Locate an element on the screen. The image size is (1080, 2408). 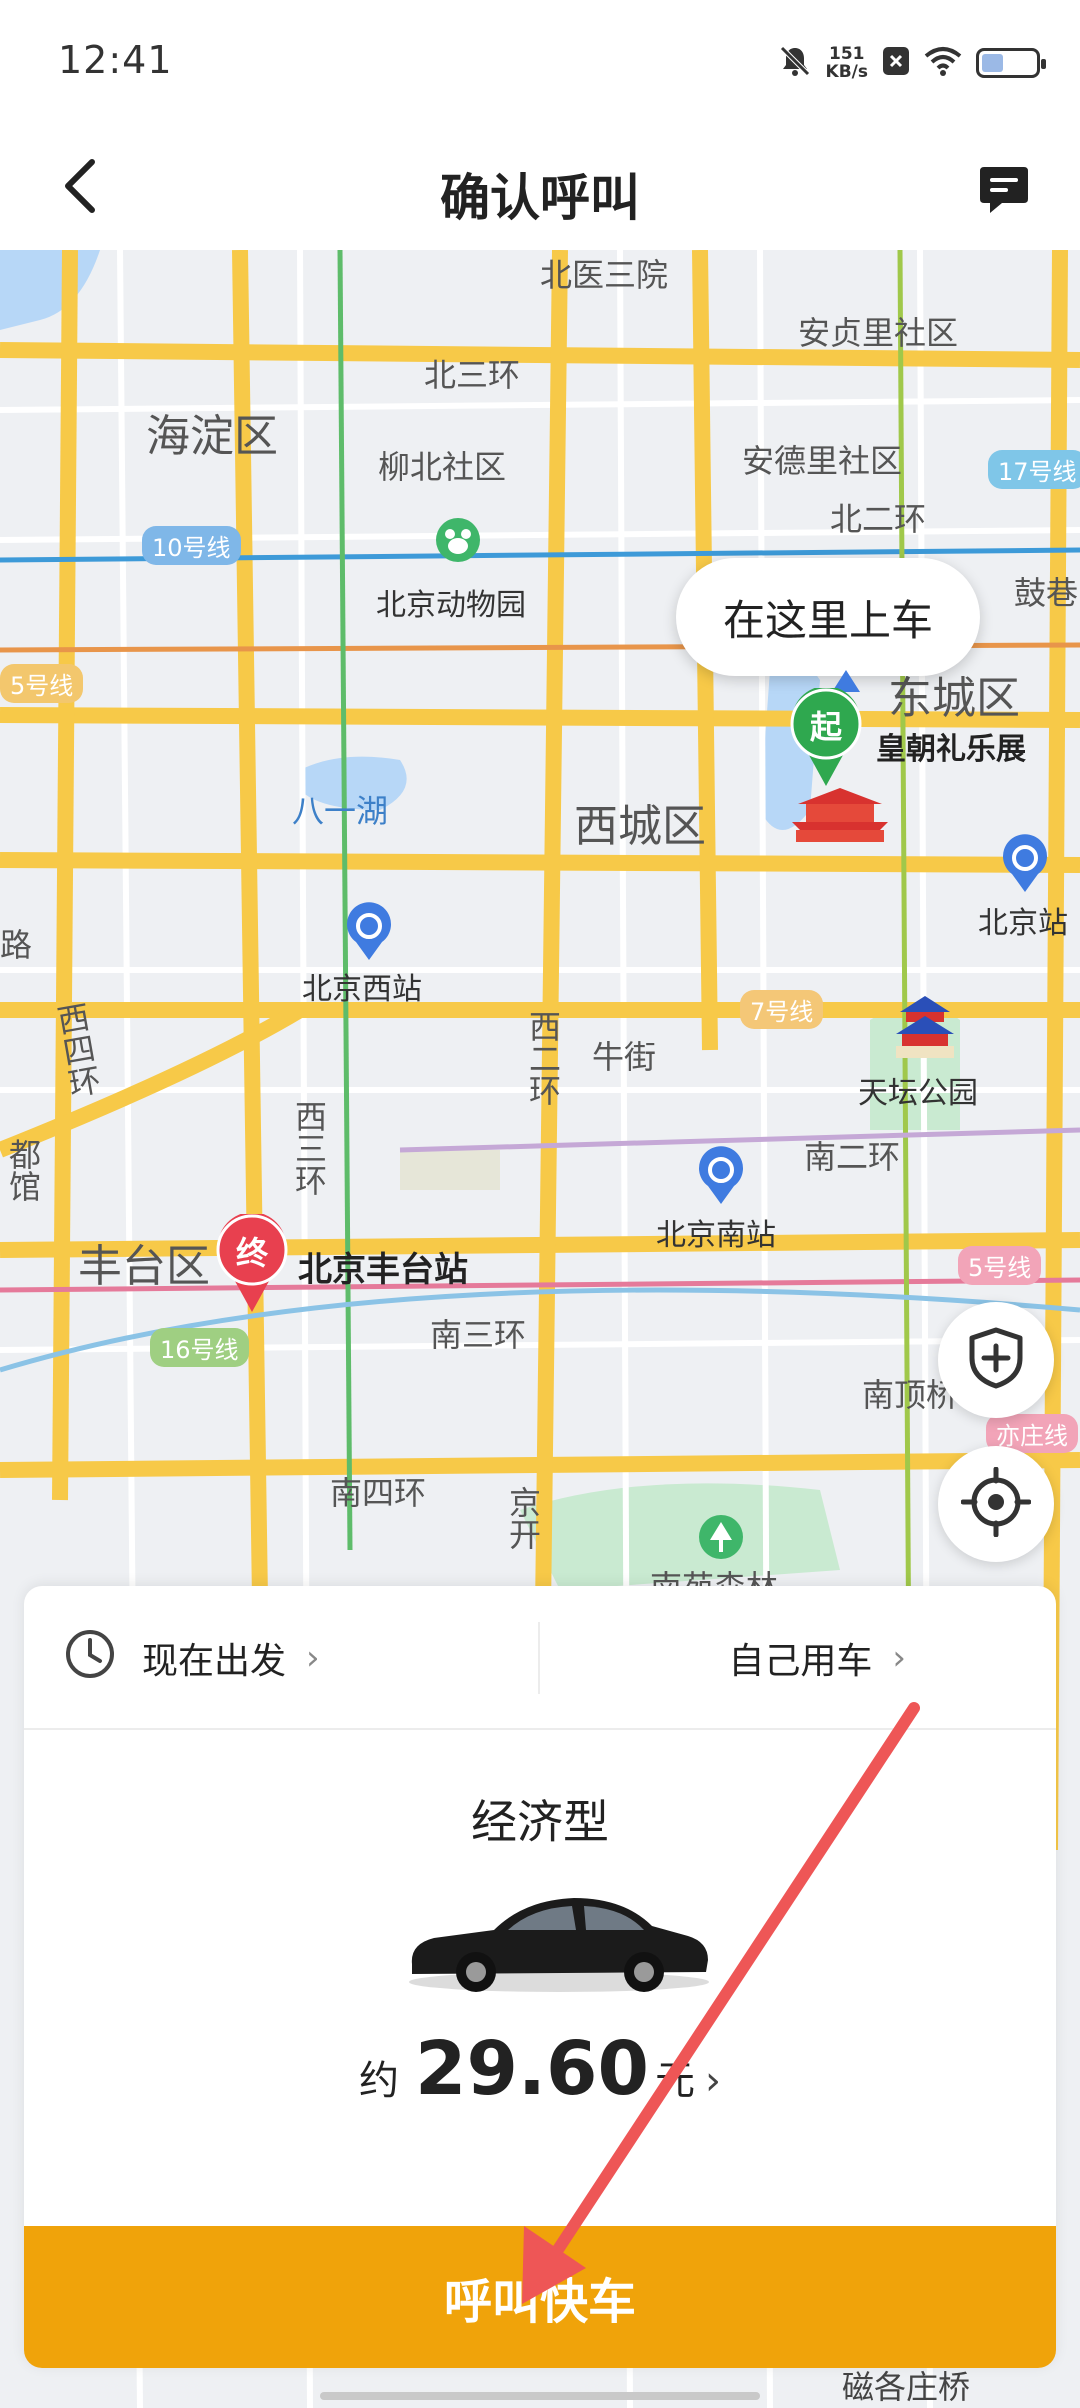
depart-time-option: 现在出发 › is located at coordinates (192, 1658).